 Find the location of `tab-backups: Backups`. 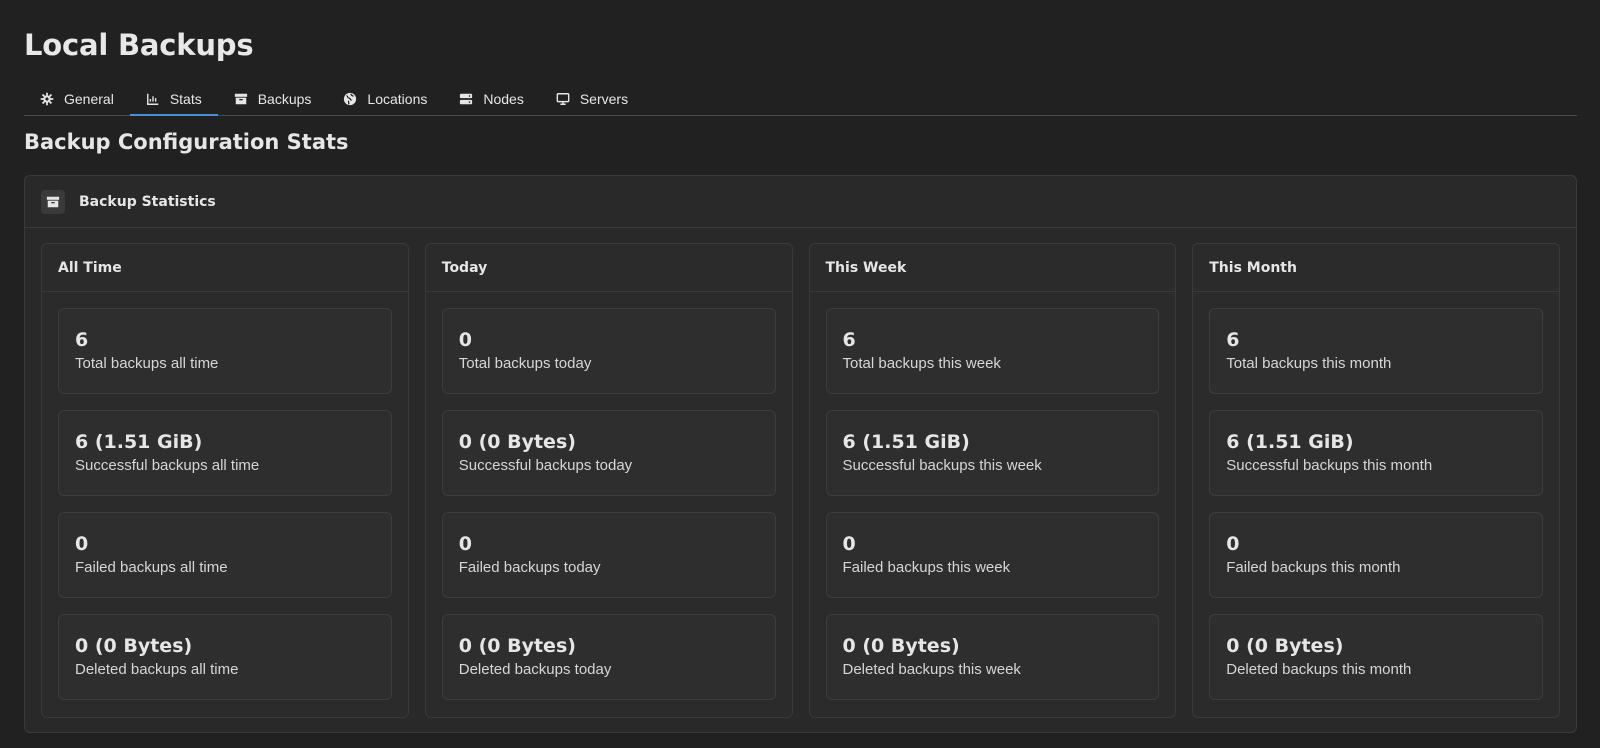

tab-backups: Backups is located at coordinates (273, 98).